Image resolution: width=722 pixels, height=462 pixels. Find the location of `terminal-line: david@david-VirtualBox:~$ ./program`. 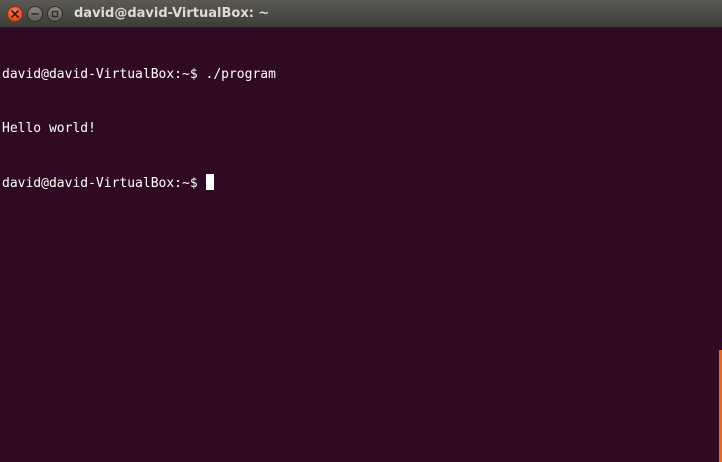

terminal-line: david@david-VirtualBox:~$ ./program is located at coordinates (358, 75).